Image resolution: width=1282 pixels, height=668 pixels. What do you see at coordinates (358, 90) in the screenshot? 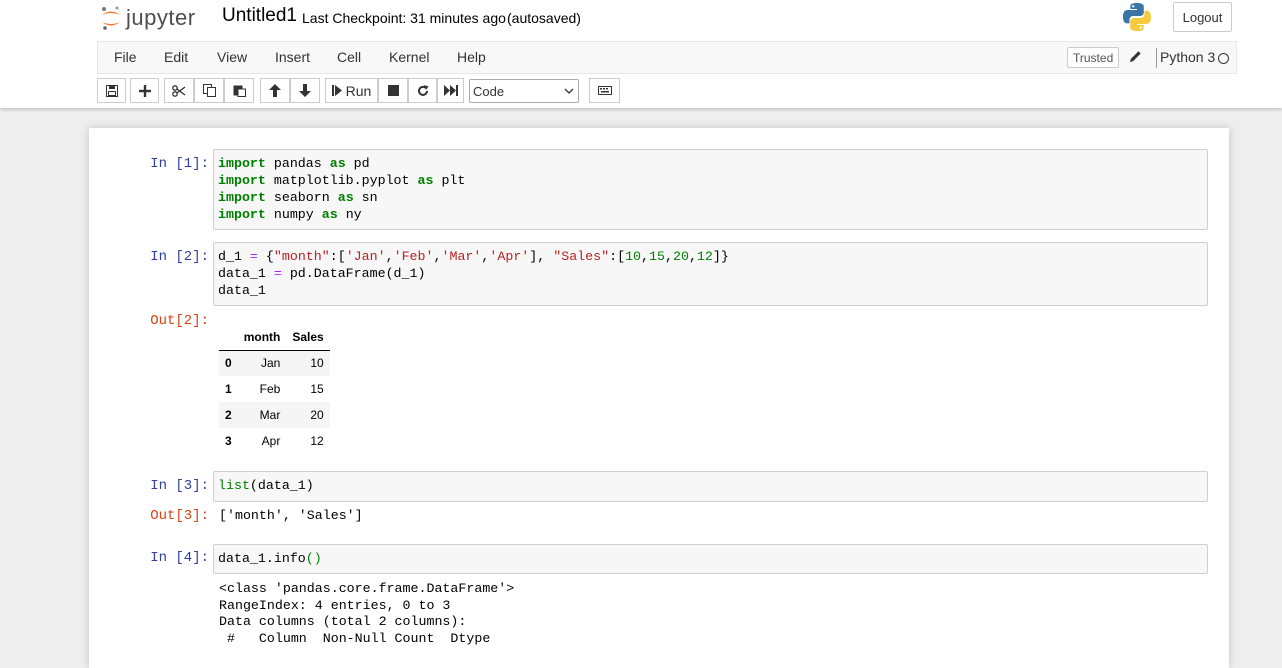
I see `run-button-label: Run` at bounding box center [358, 90].